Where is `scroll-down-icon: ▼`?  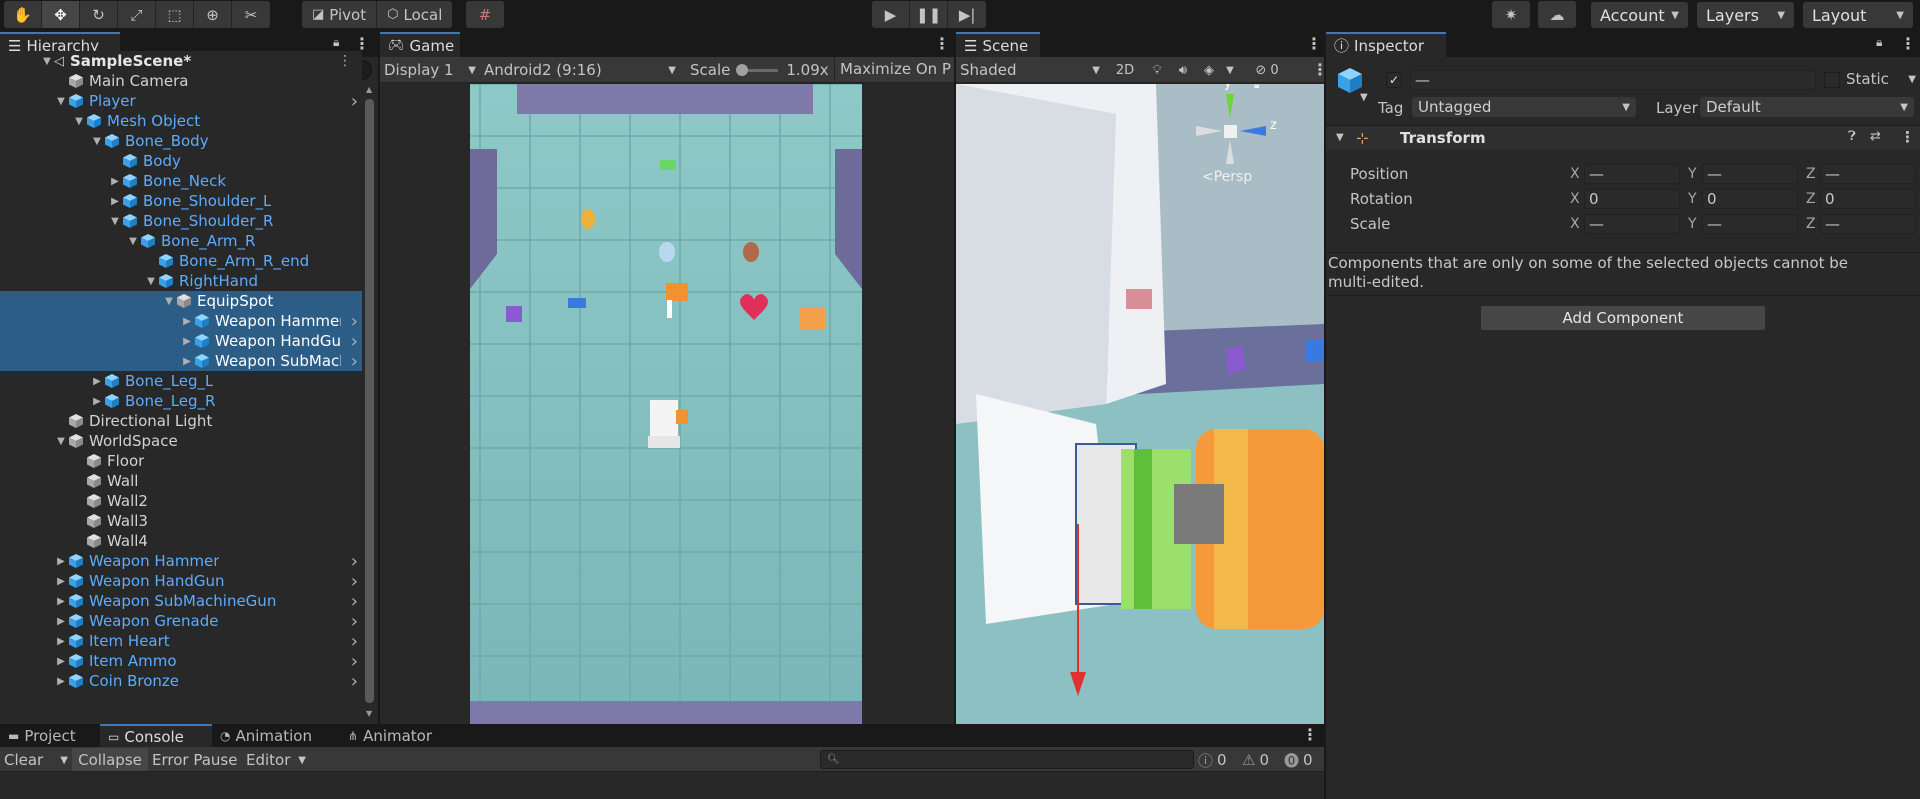
scroll-down-icon: ▼ is located at coordinates (369, 713).